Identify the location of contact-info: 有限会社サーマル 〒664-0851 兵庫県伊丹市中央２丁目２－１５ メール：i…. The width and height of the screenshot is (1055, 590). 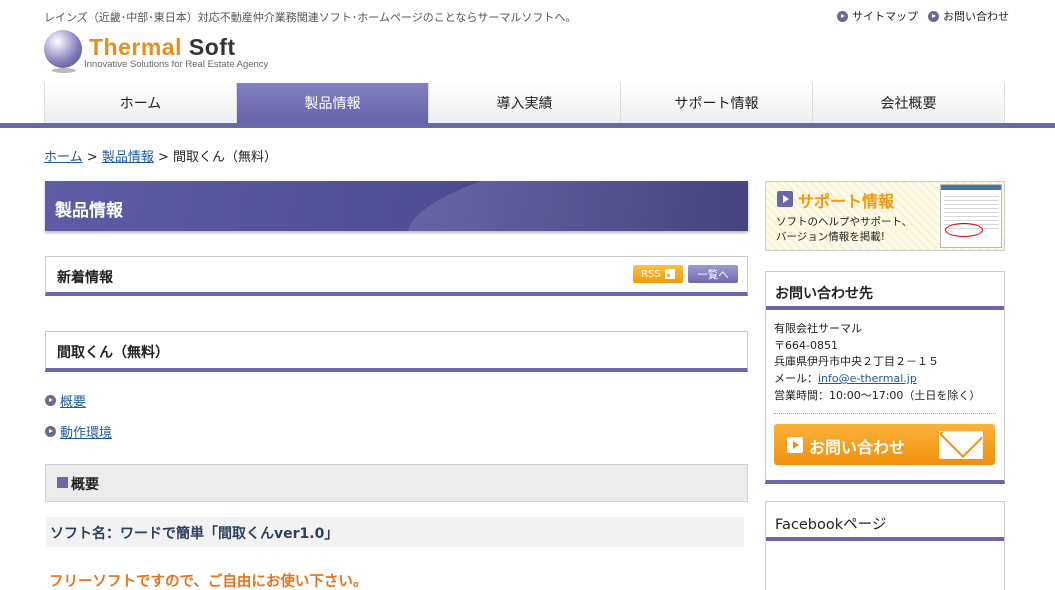
(877, 363).